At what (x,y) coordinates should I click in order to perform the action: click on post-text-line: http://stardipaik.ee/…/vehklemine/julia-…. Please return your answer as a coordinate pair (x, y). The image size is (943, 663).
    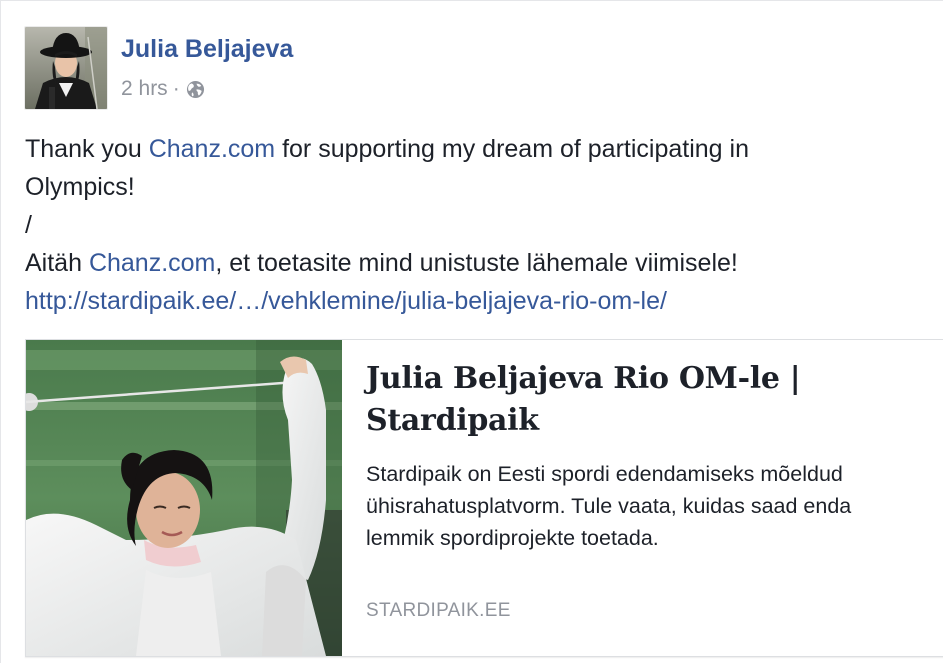
    Looking at the image, I should click on (475, 301).